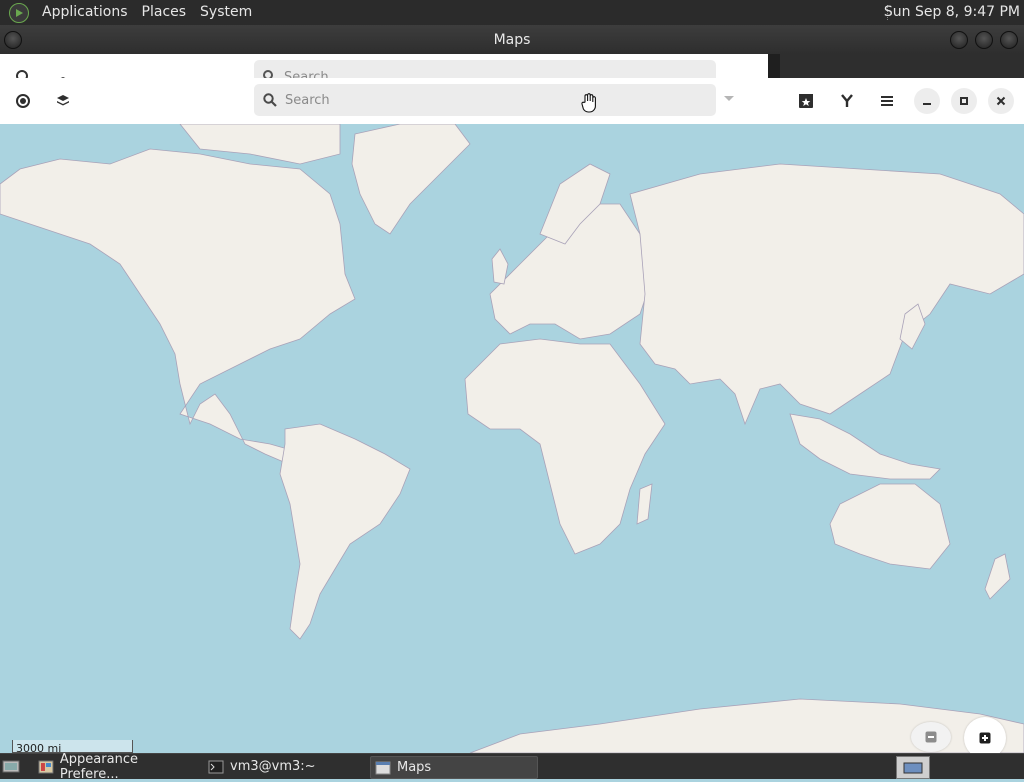 This screenshot has height=782, width=1024. Describe the element at coordinates (1009, 40) in the screenshot. I see `close-window-button` at that location.